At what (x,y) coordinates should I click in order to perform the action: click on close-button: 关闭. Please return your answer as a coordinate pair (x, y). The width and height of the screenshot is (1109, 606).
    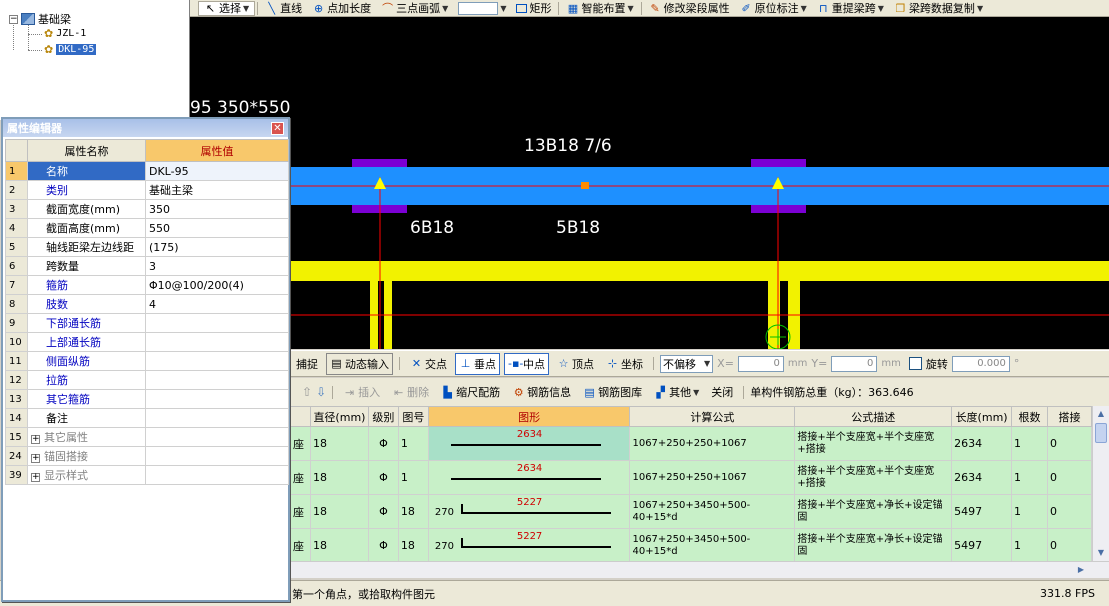
    Looking at the image, I should click on (722, 392).